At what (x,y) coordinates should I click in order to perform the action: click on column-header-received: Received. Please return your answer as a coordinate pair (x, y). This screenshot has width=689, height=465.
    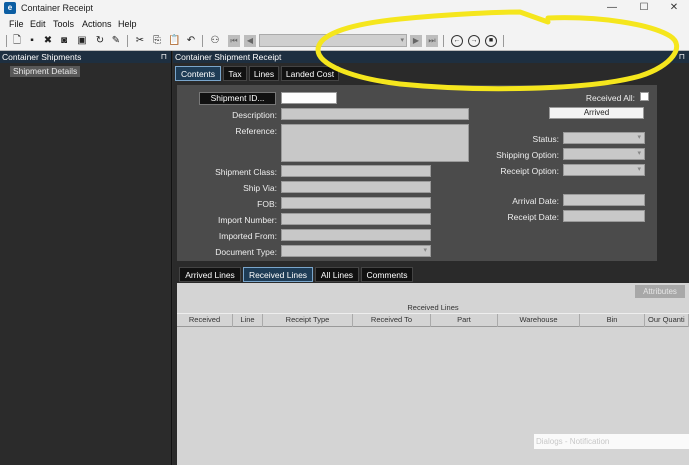
    Looking at the image, I should click on (205, 320).